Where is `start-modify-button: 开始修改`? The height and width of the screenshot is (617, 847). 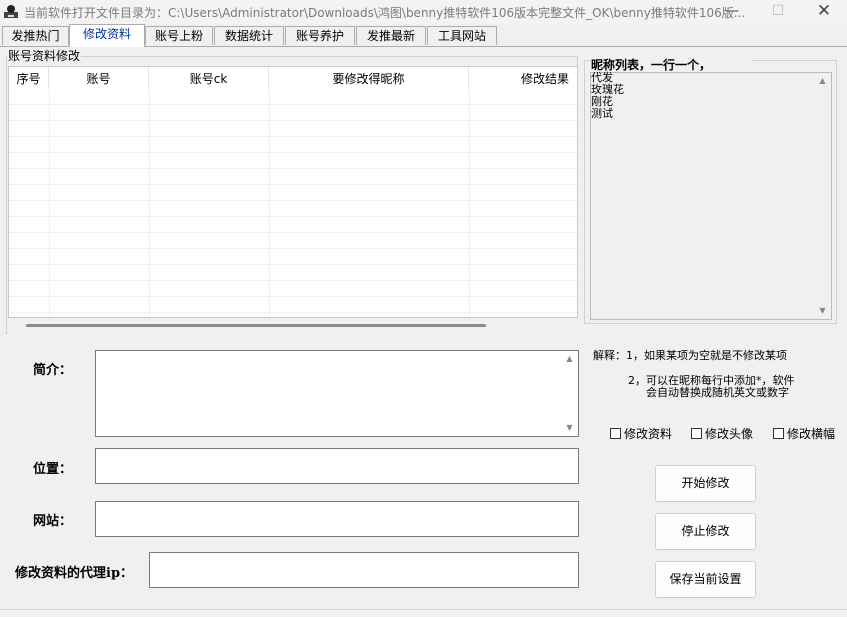 start-modify-button: 开始修改 is located at coordinates (705, 483).